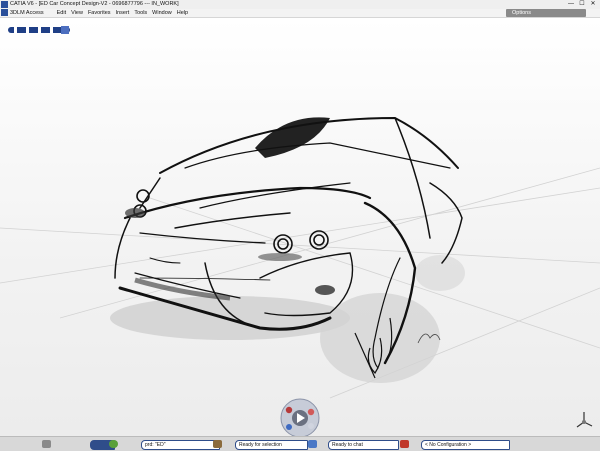  Describe the element at coordinates (404, 444) in the screenshot. I see `config-icon` at that location.